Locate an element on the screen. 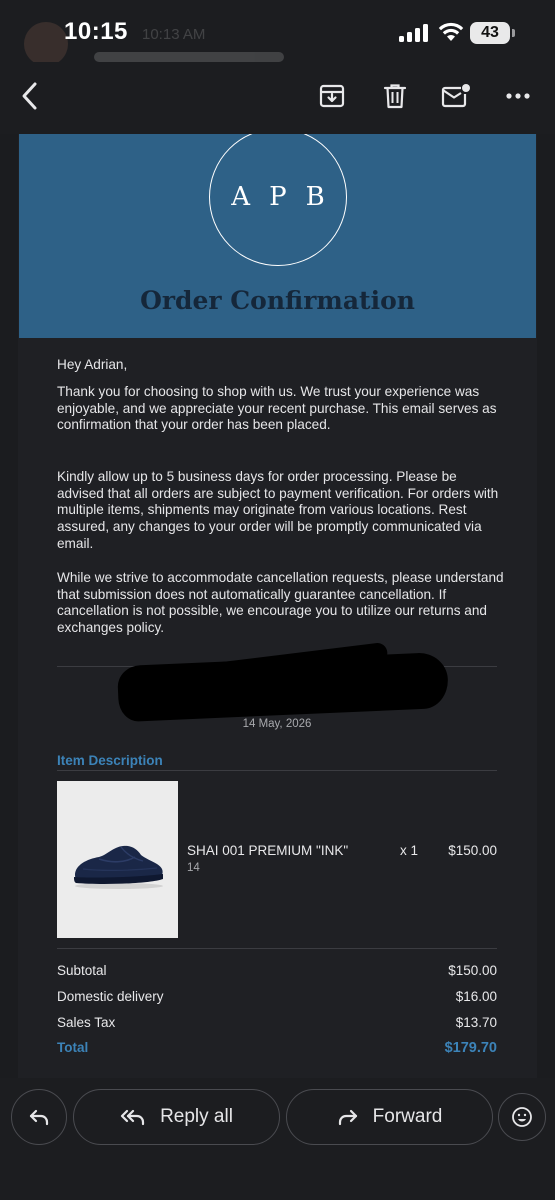  reply-all-icon is located at coordinates (132, 1117).